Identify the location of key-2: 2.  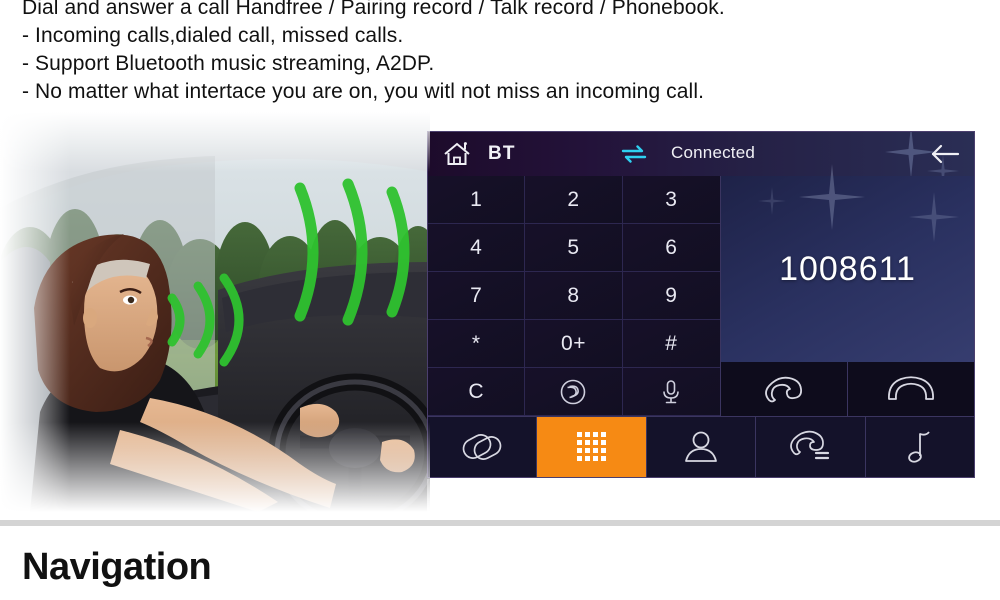
(574, 200).